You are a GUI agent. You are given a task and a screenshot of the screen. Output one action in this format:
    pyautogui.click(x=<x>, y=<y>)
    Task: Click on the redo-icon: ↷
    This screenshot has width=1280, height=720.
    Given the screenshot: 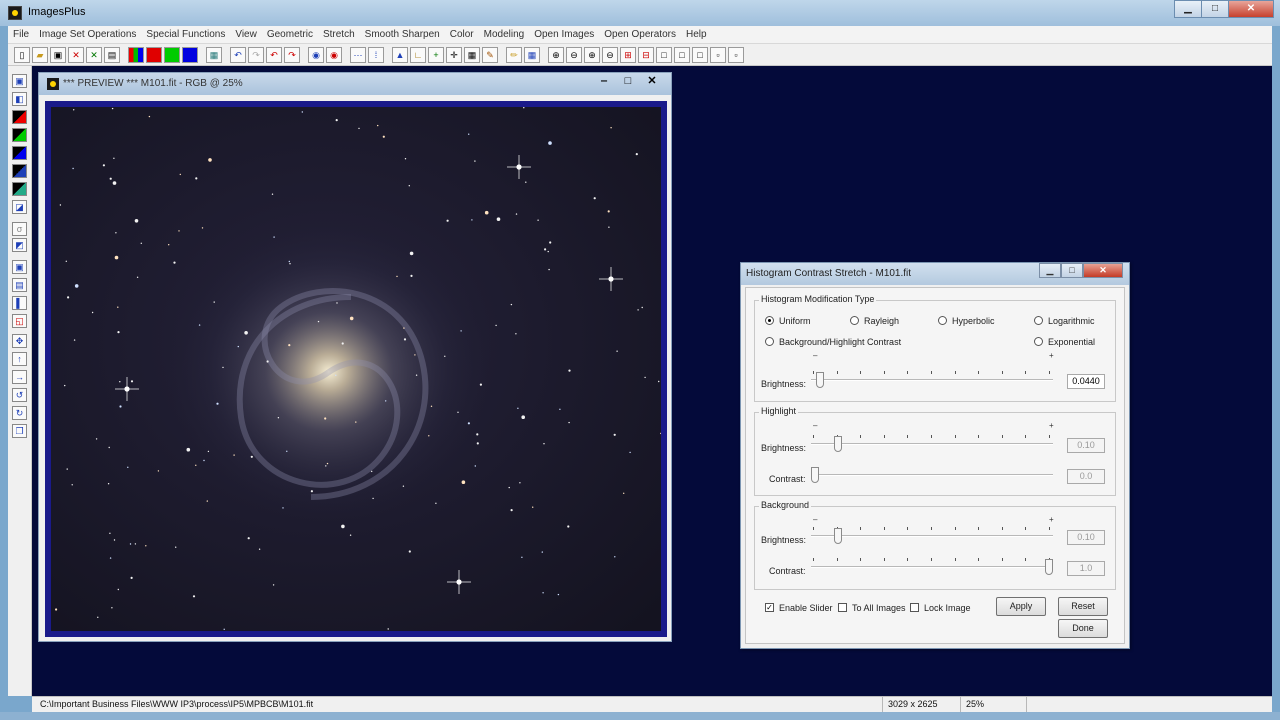 What is the action you would take?
    pyautogui.click(x=256, y=54)
    